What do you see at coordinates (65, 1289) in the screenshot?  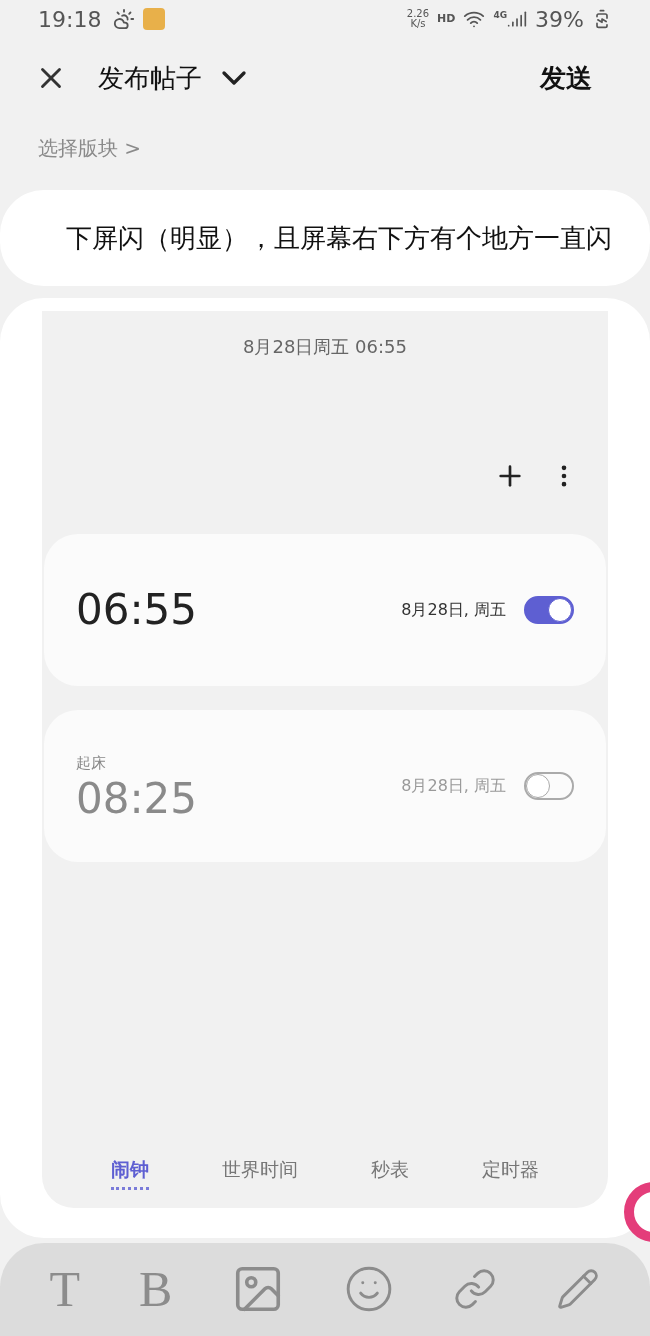 I see `format-button: T` at bounding box center [65, 1289].